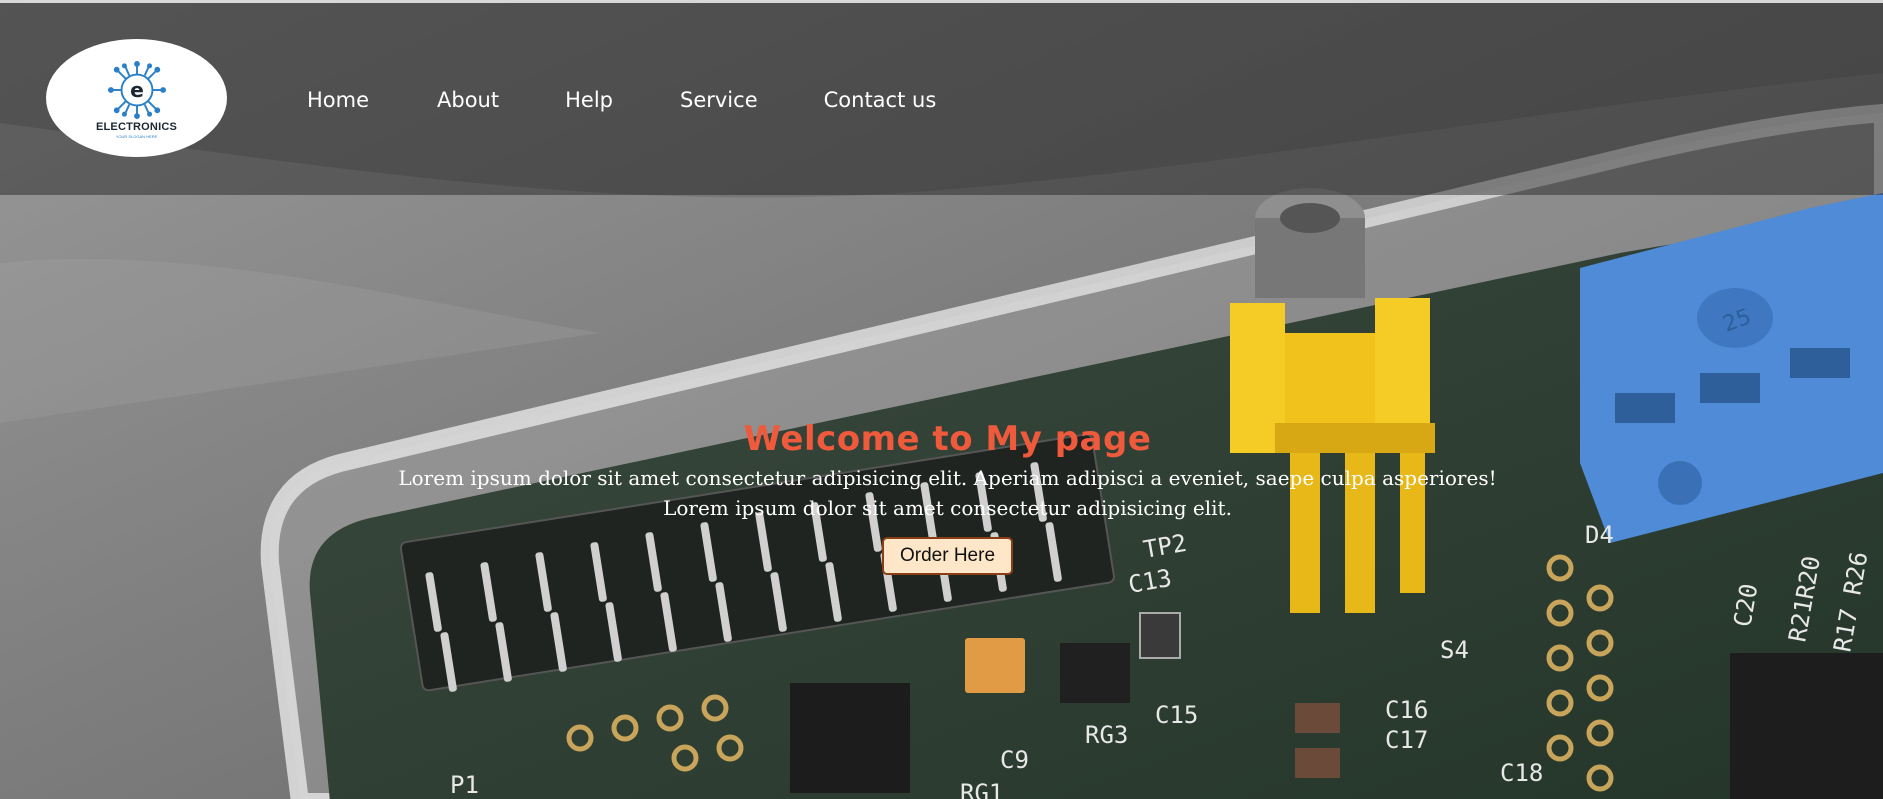  I want to click on nav-service-link: Service, so click(719, 100).